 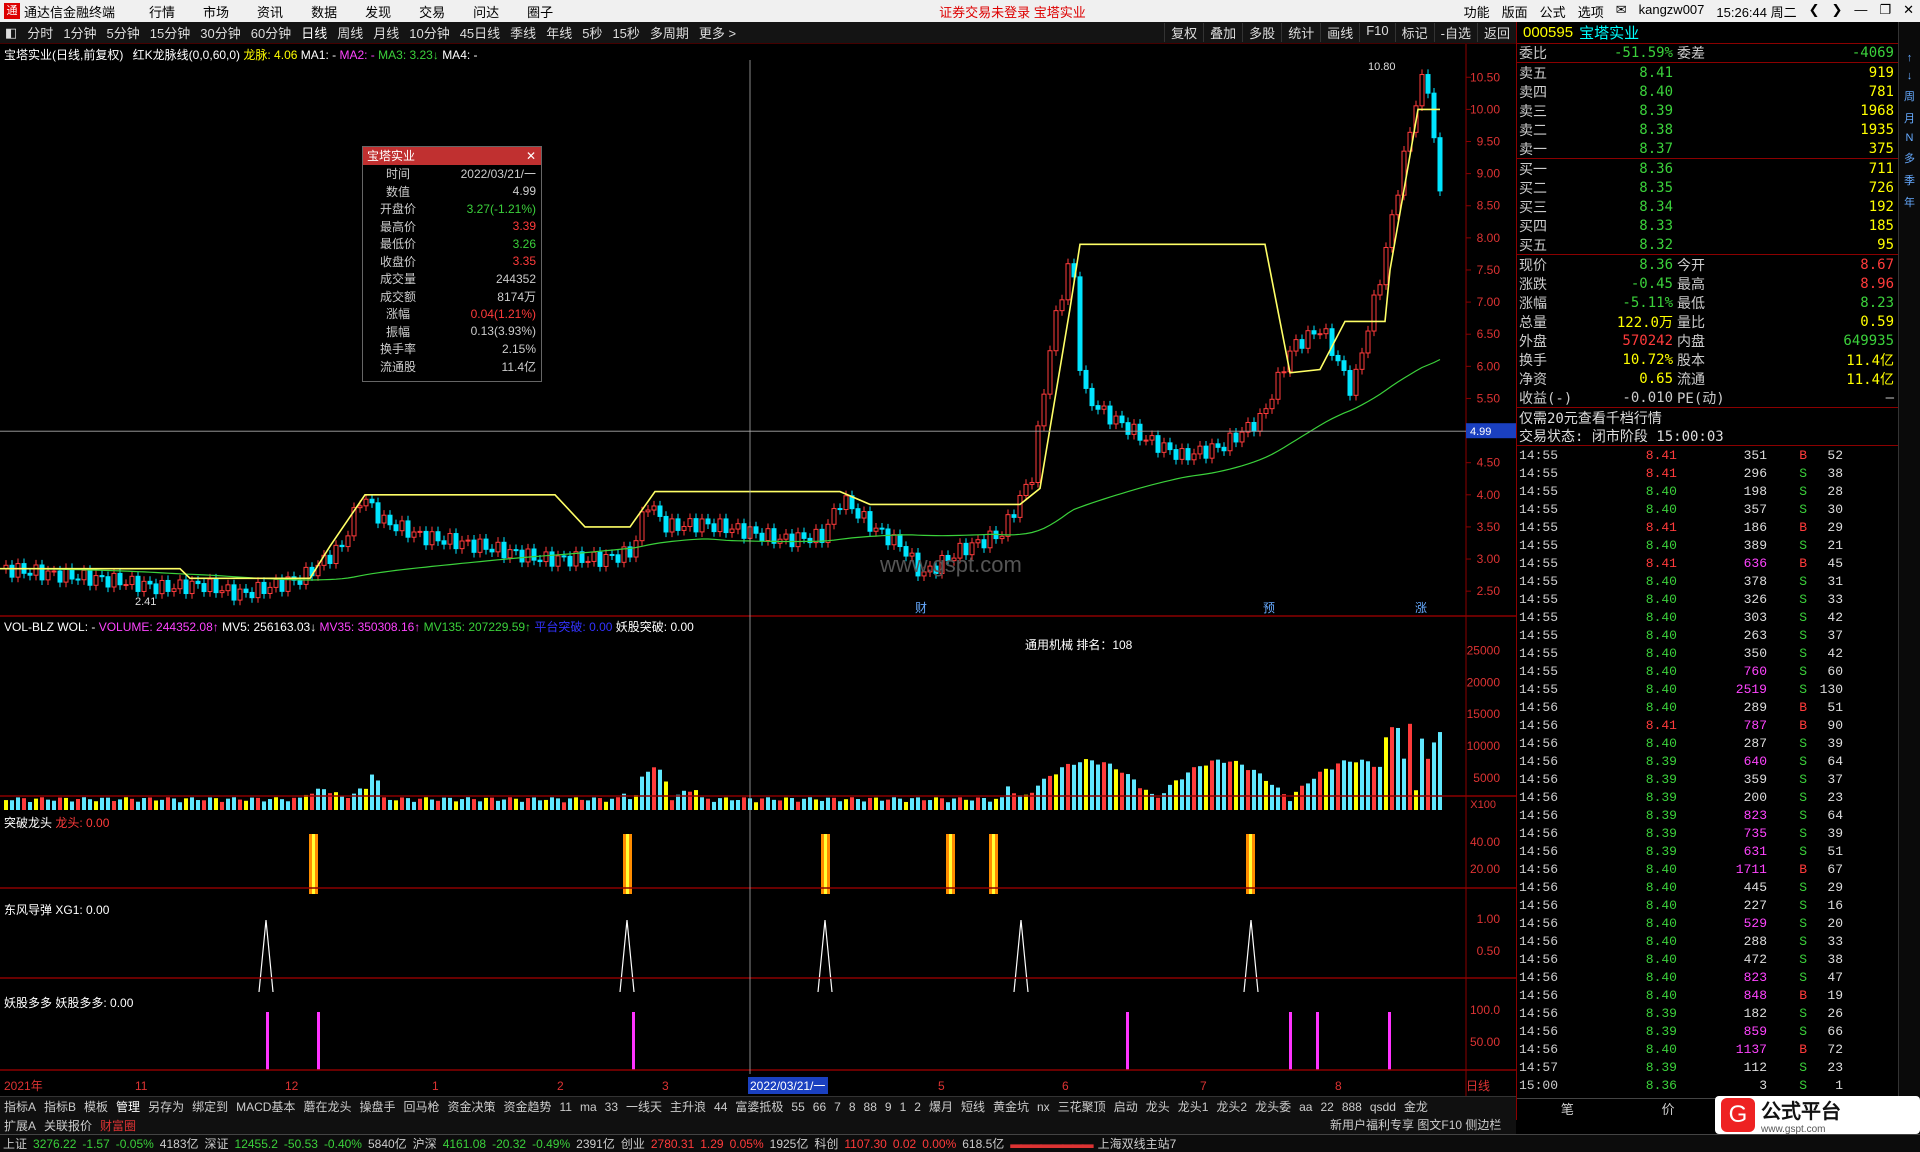 What do you see at coordinates (1477, 11) in the screenshot?
I see `menu-function: 功能` at bounding box center [1477, 11].